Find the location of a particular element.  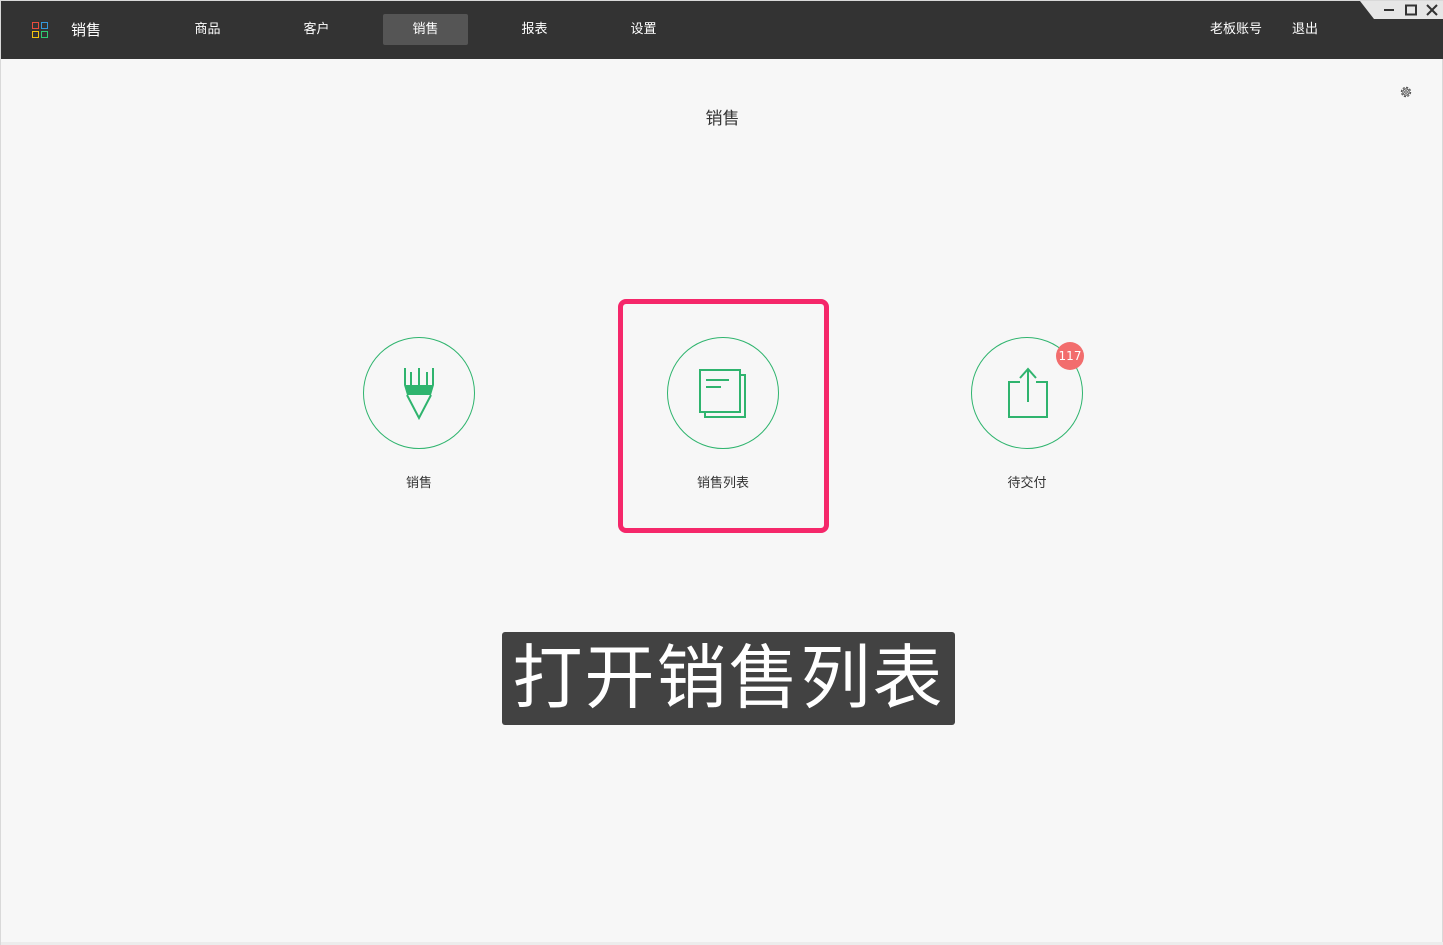

nav-item-sales: 销售 is located at coordinates (425, 29).